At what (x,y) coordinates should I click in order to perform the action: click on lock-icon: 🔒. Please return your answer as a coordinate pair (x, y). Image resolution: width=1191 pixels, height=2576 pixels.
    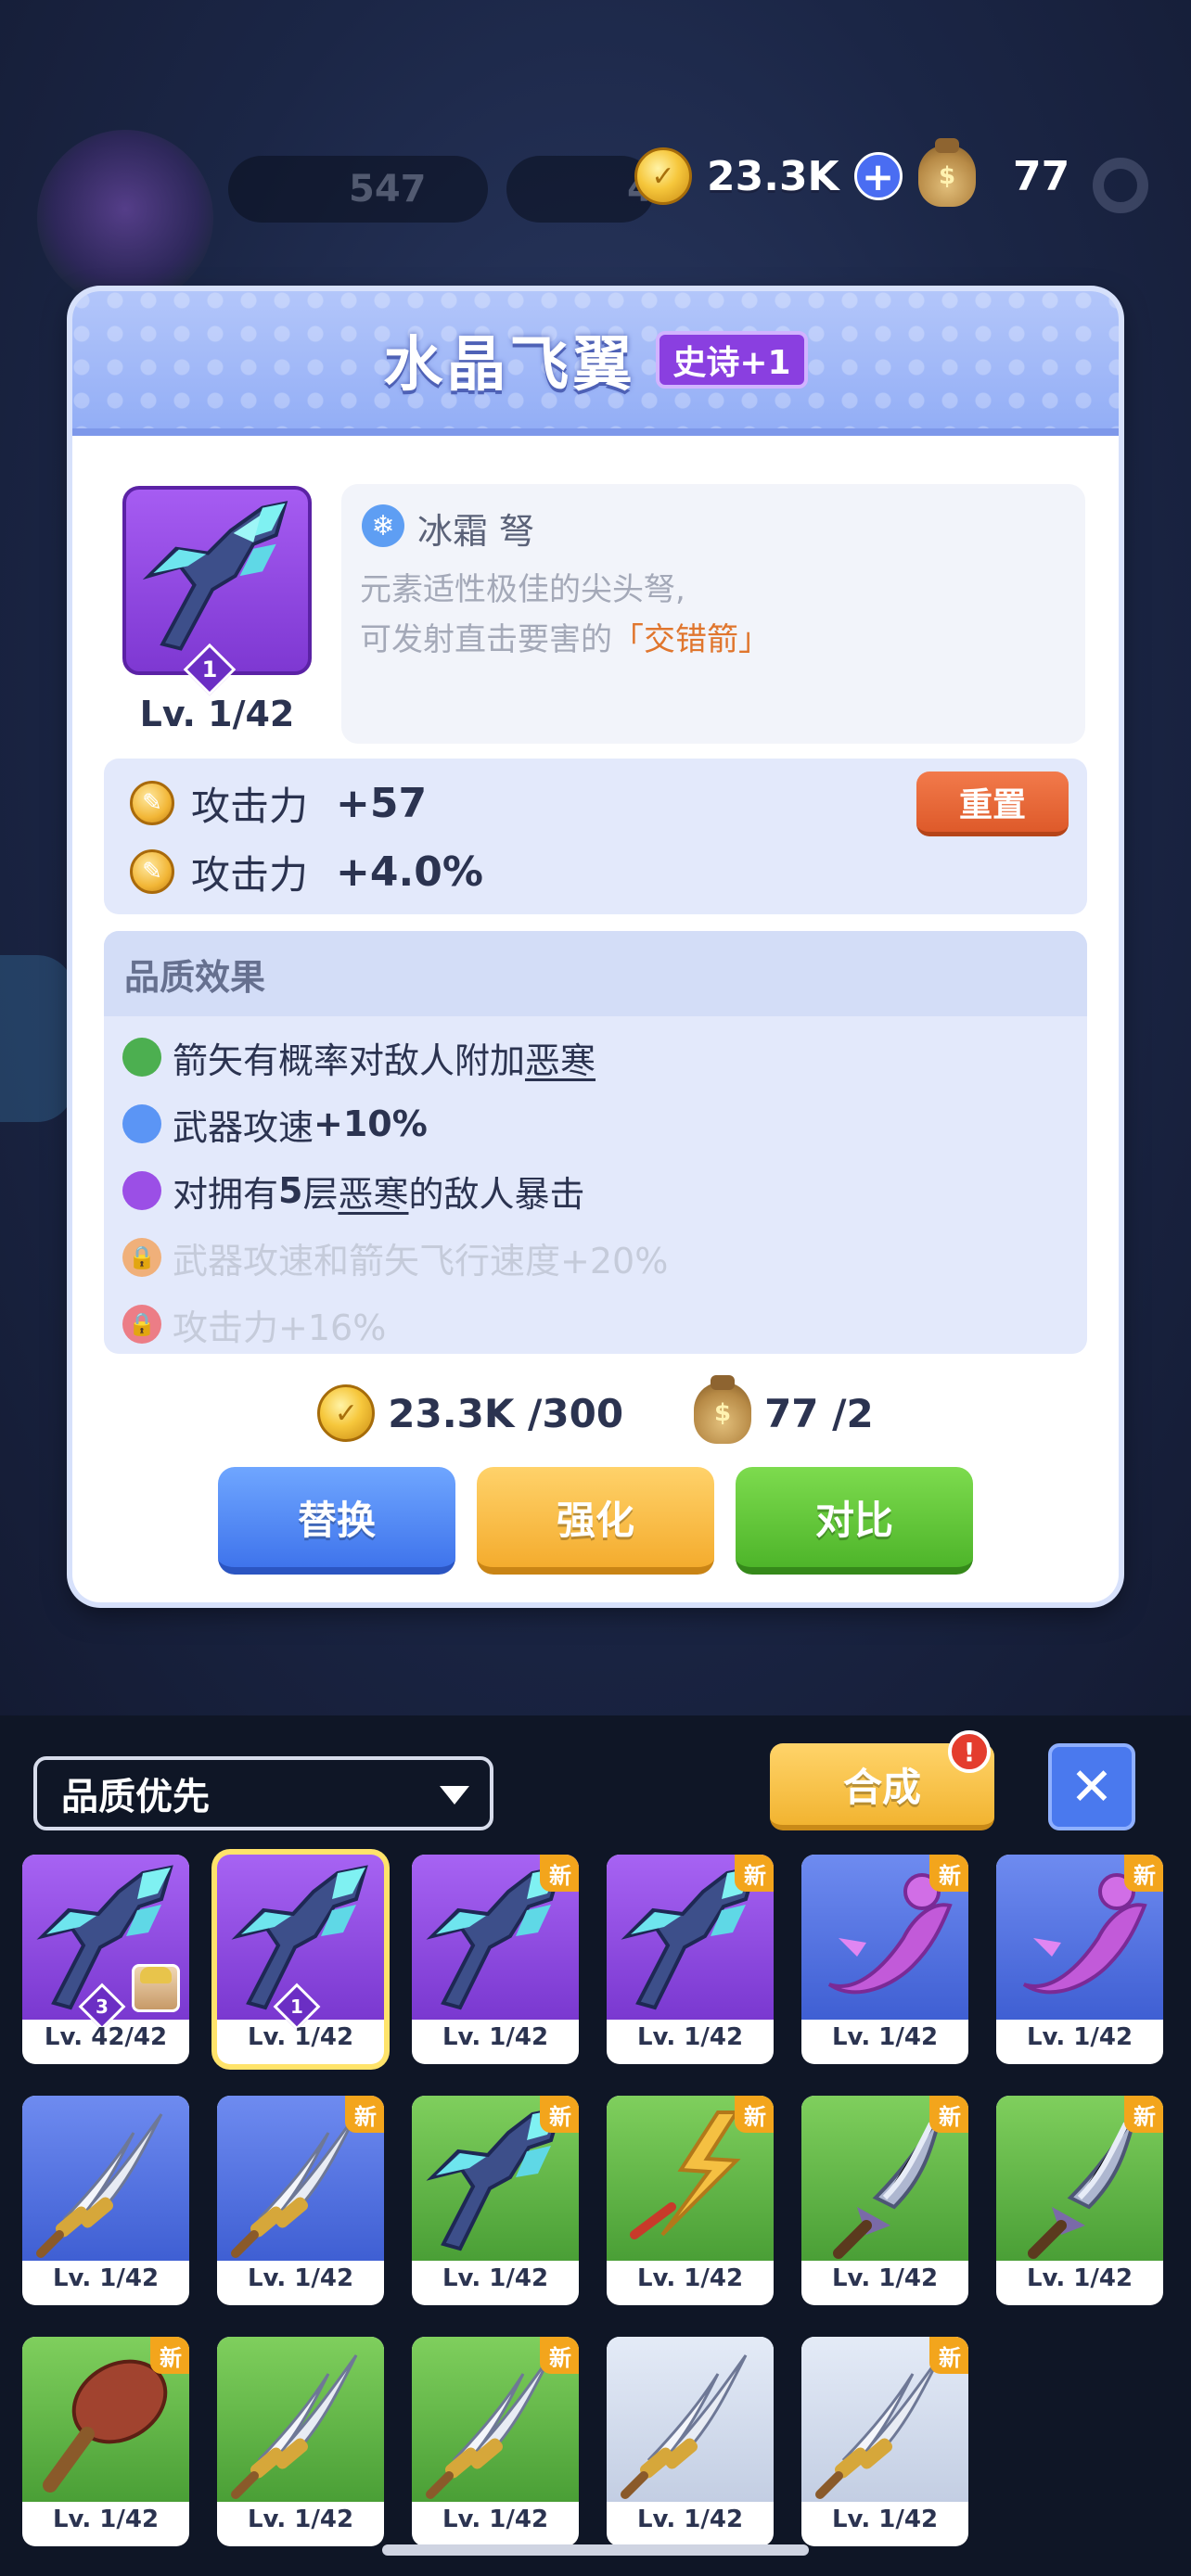
    Looking at the image, I should click on (141, 1324).